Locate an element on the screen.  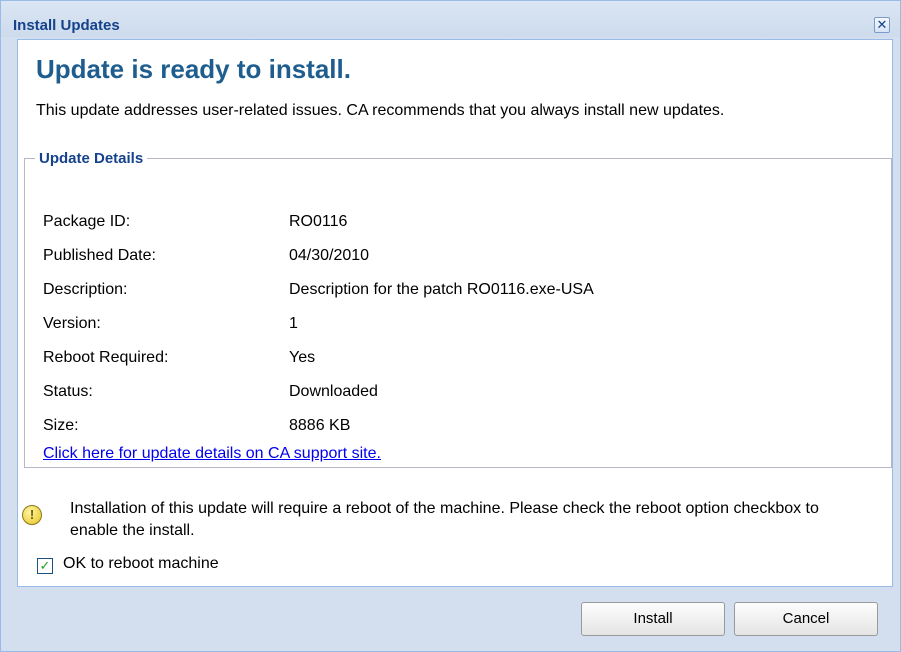
dialog-title: Install Updates is located at coordinates (66, 25).